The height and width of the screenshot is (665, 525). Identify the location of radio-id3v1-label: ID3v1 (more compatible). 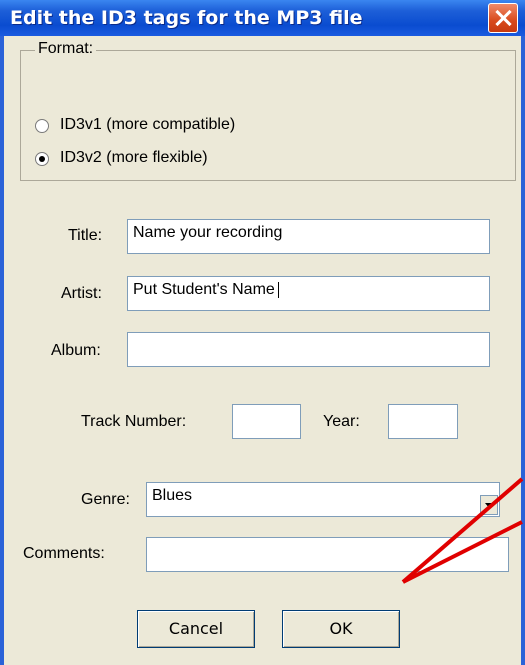
(147, 125).